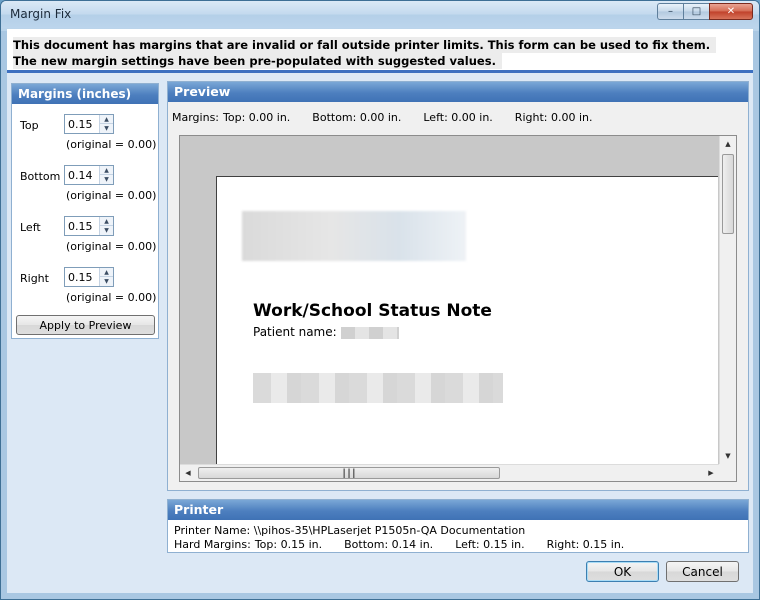 The image size is (760, 600). Describe the element at coordinates (585, 544) in the screenshot. I see `hard-margin-right: Right: 0.15 in.` at that location.